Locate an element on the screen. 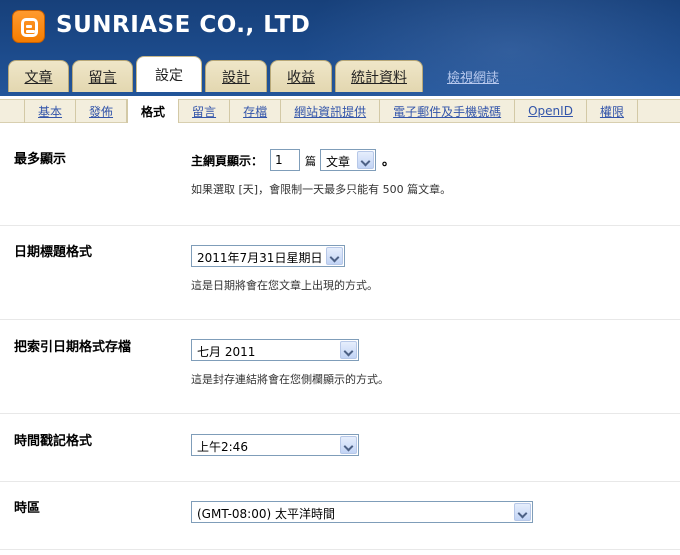  subtab-openid: OpenID is located at coordinates (551, 111).